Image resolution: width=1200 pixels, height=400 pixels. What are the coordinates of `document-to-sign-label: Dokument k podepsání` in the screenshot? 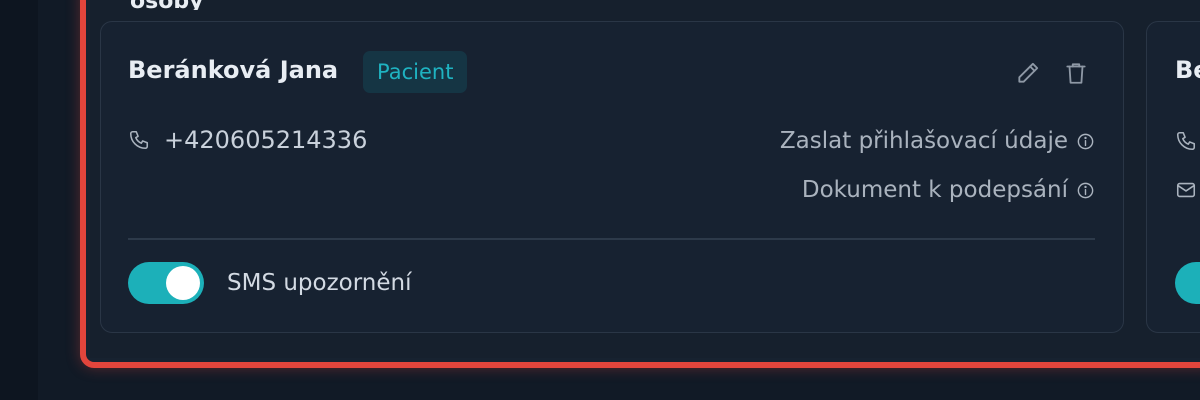 It's located at (934, 190).